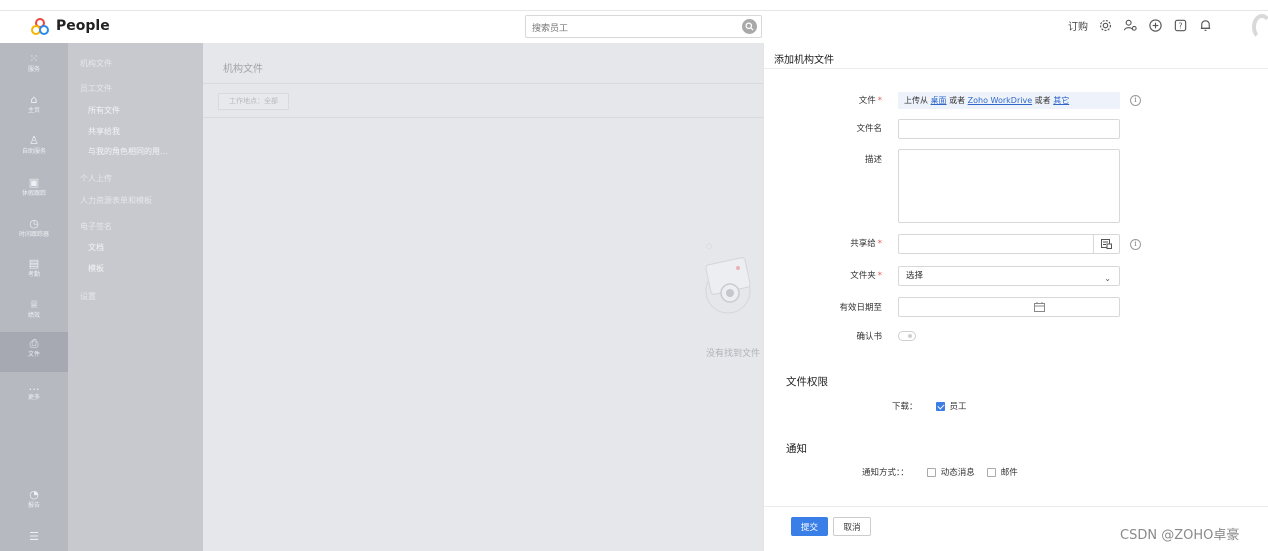 Image resolution: width=1268 pixels, height=551 pixels. What do you see at coordinates (1078, 25) in the screenshot?
I see `subscribe-link: 订购` at bounding box center [1078, 25].